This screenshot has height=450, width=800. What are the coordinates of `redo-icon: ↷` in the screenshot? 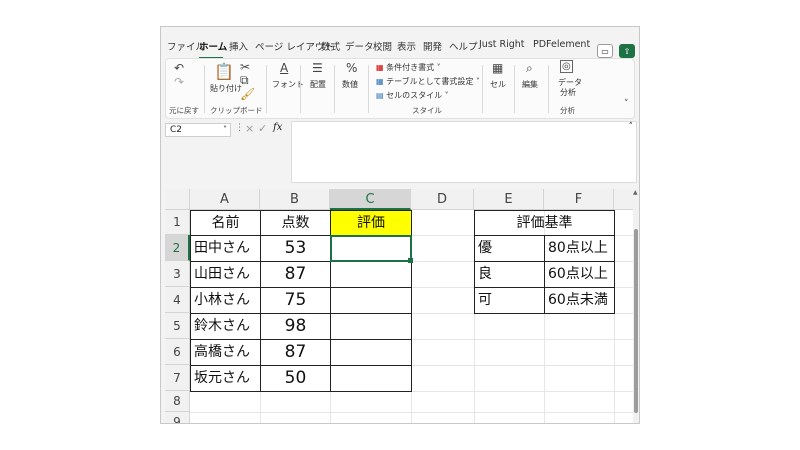 It's located at (179, 82).